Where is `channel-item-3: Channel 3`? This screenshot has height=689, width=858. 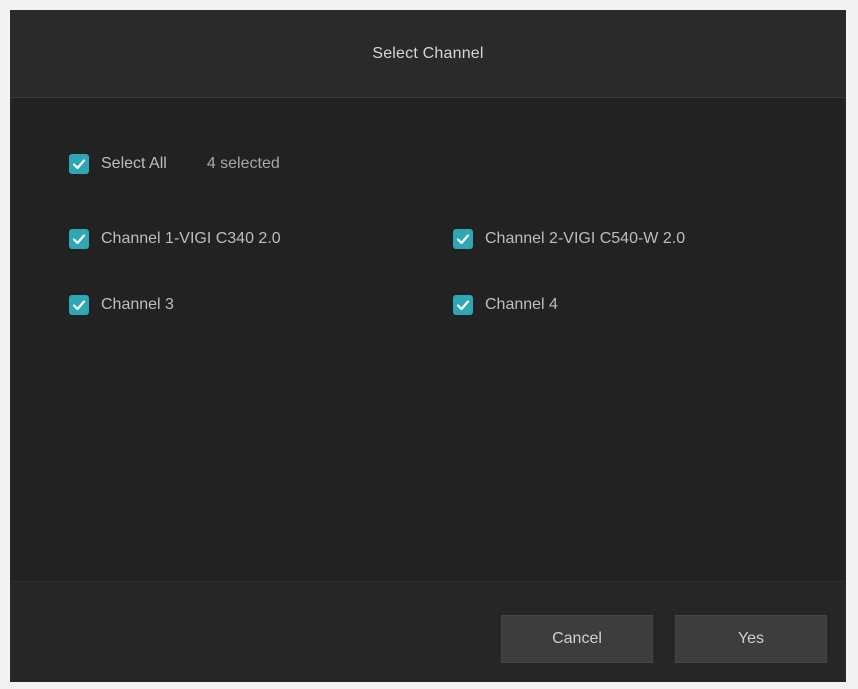 channel-item-3: Channel 3 is located at coordinates (121, 305).